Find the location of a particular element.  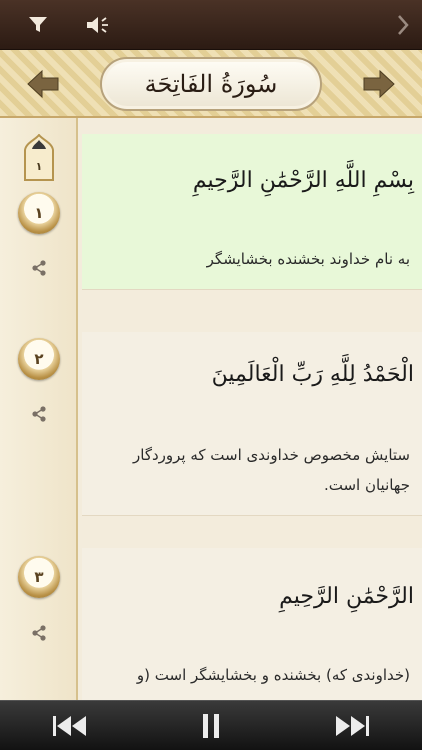

chevron-right-icon is located at coordinates (403, 25).